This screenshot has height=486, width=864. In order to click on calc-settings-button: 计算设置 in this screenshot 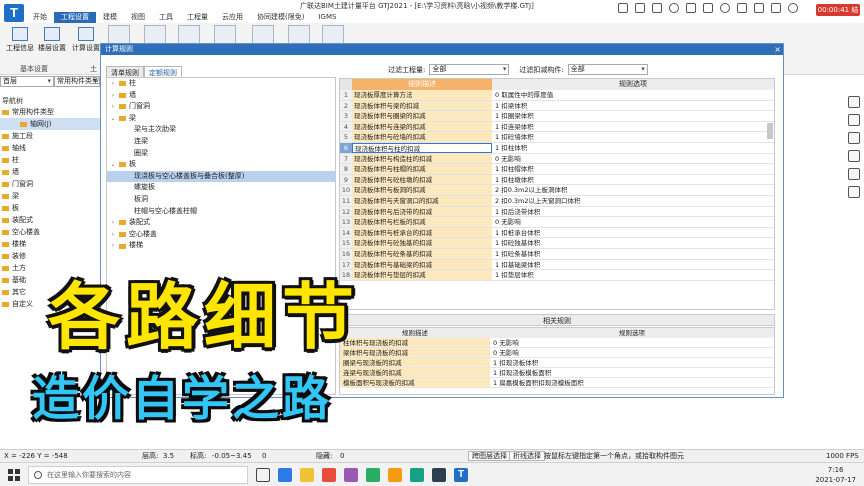, I will do `click(86, 40)`.